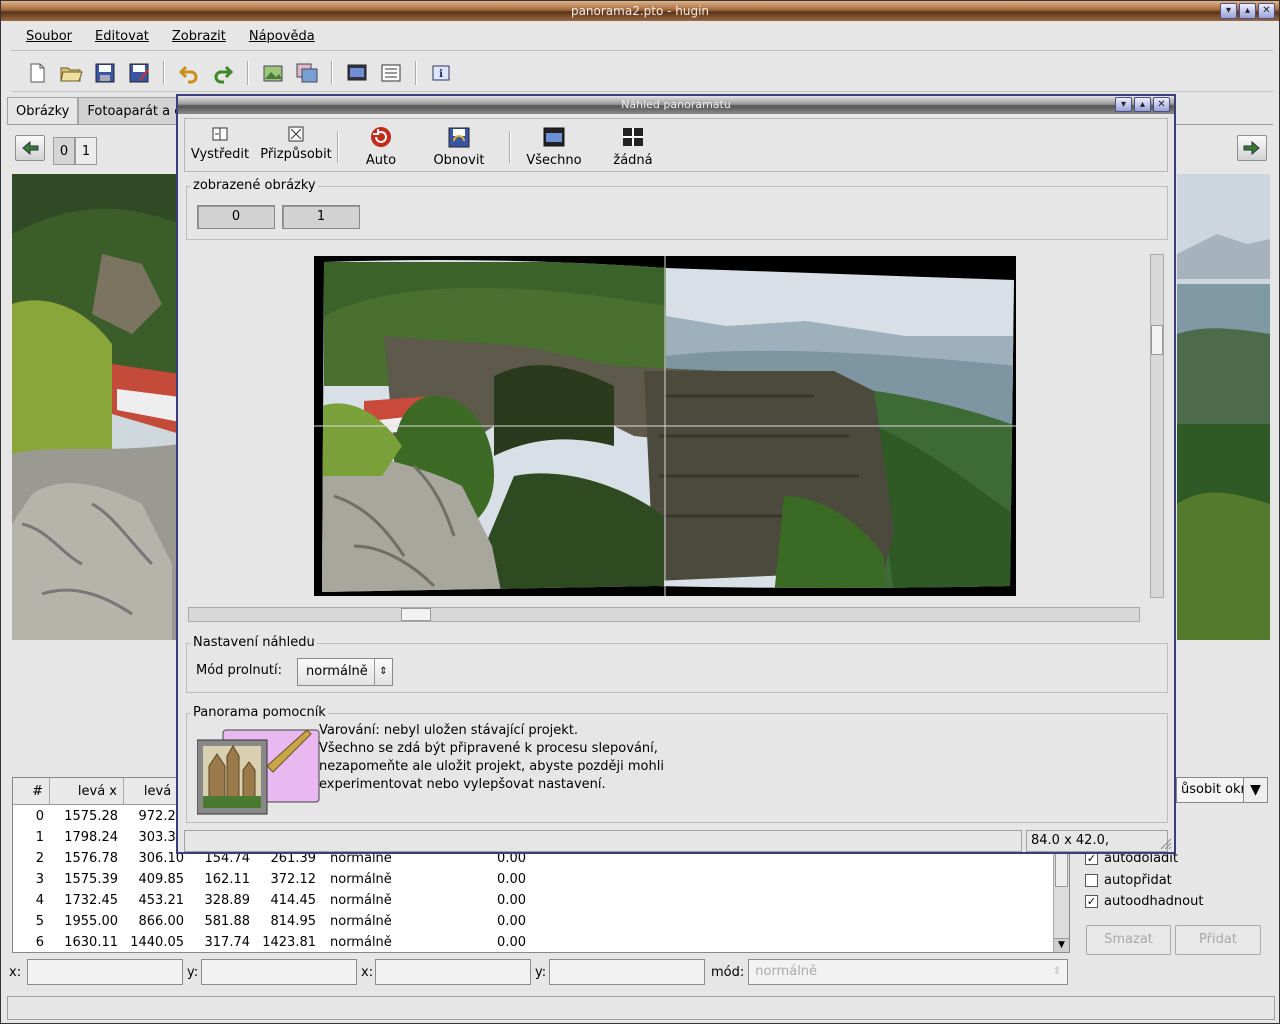 The image size is (1280, 1024). What do you see at coordinates (45, 36) in the screenshot?
I see `menu-soubor: Soubor` at bounding box center [45, 36].